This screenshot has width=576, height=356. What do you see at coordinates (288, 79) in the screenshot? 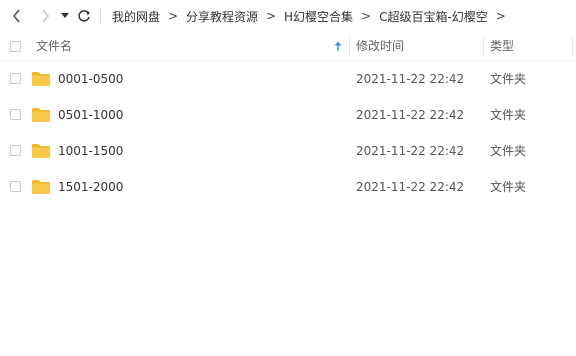
I see `file-row: 0001-0500 2021-11-22 22:42 文件夹` at bounding box center [288, 79].